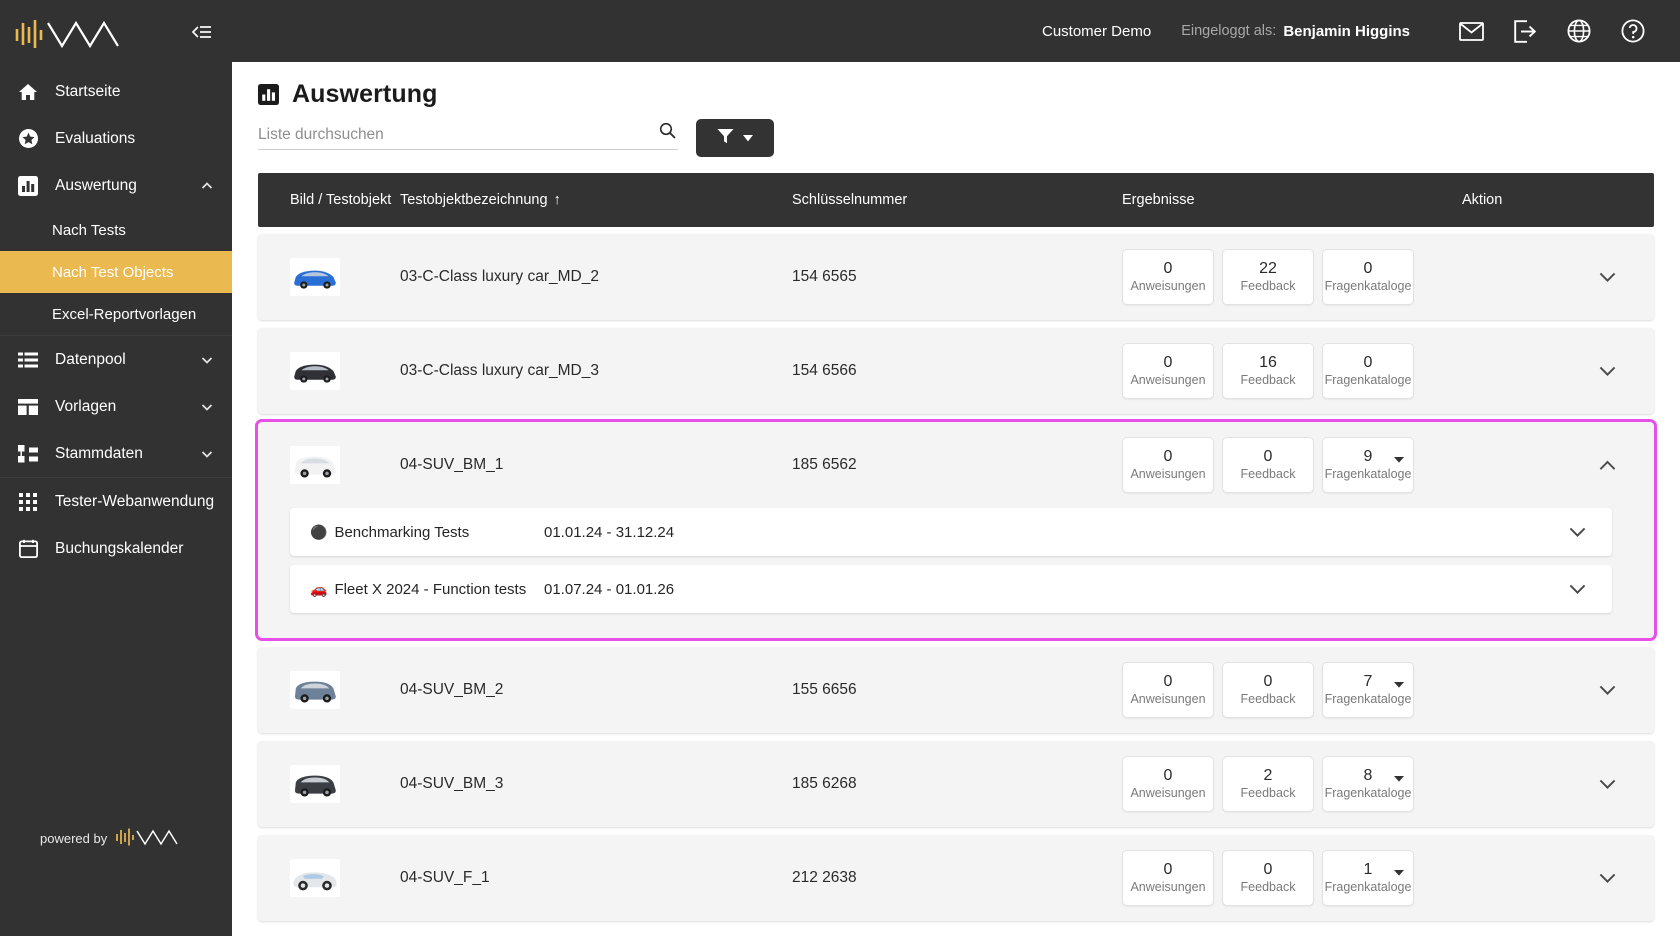  I want to click on sidebar-item-label: Buchungskalender, so click(119, 548).